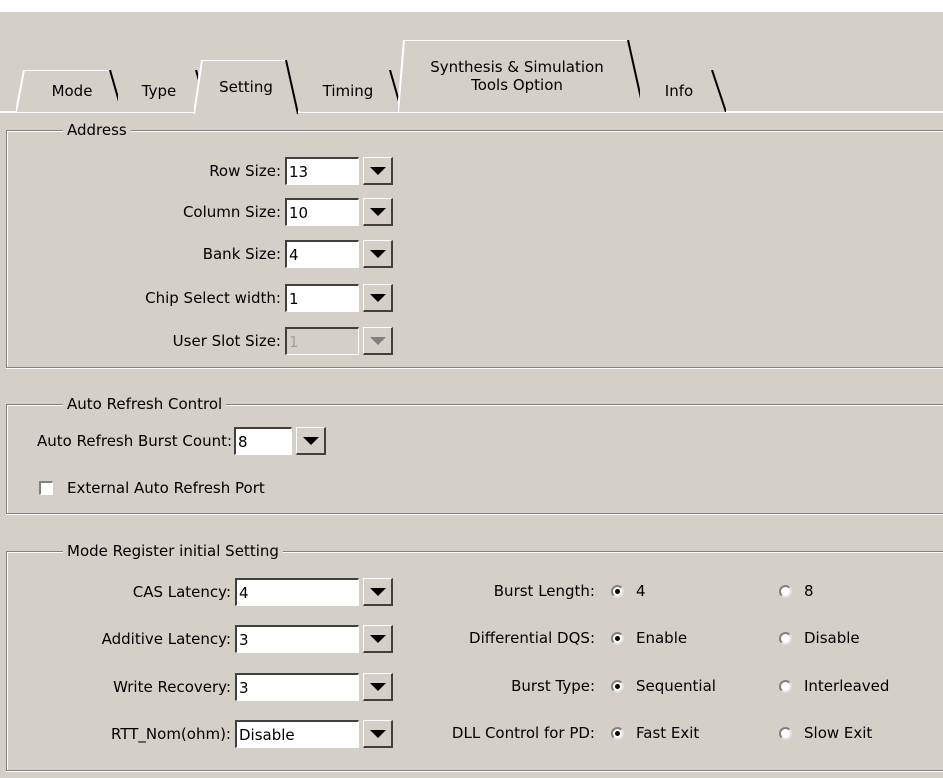 The image size is (943, 778). I want to click on cas-latency-row: CAS Latency: 4, so click(200, 592).